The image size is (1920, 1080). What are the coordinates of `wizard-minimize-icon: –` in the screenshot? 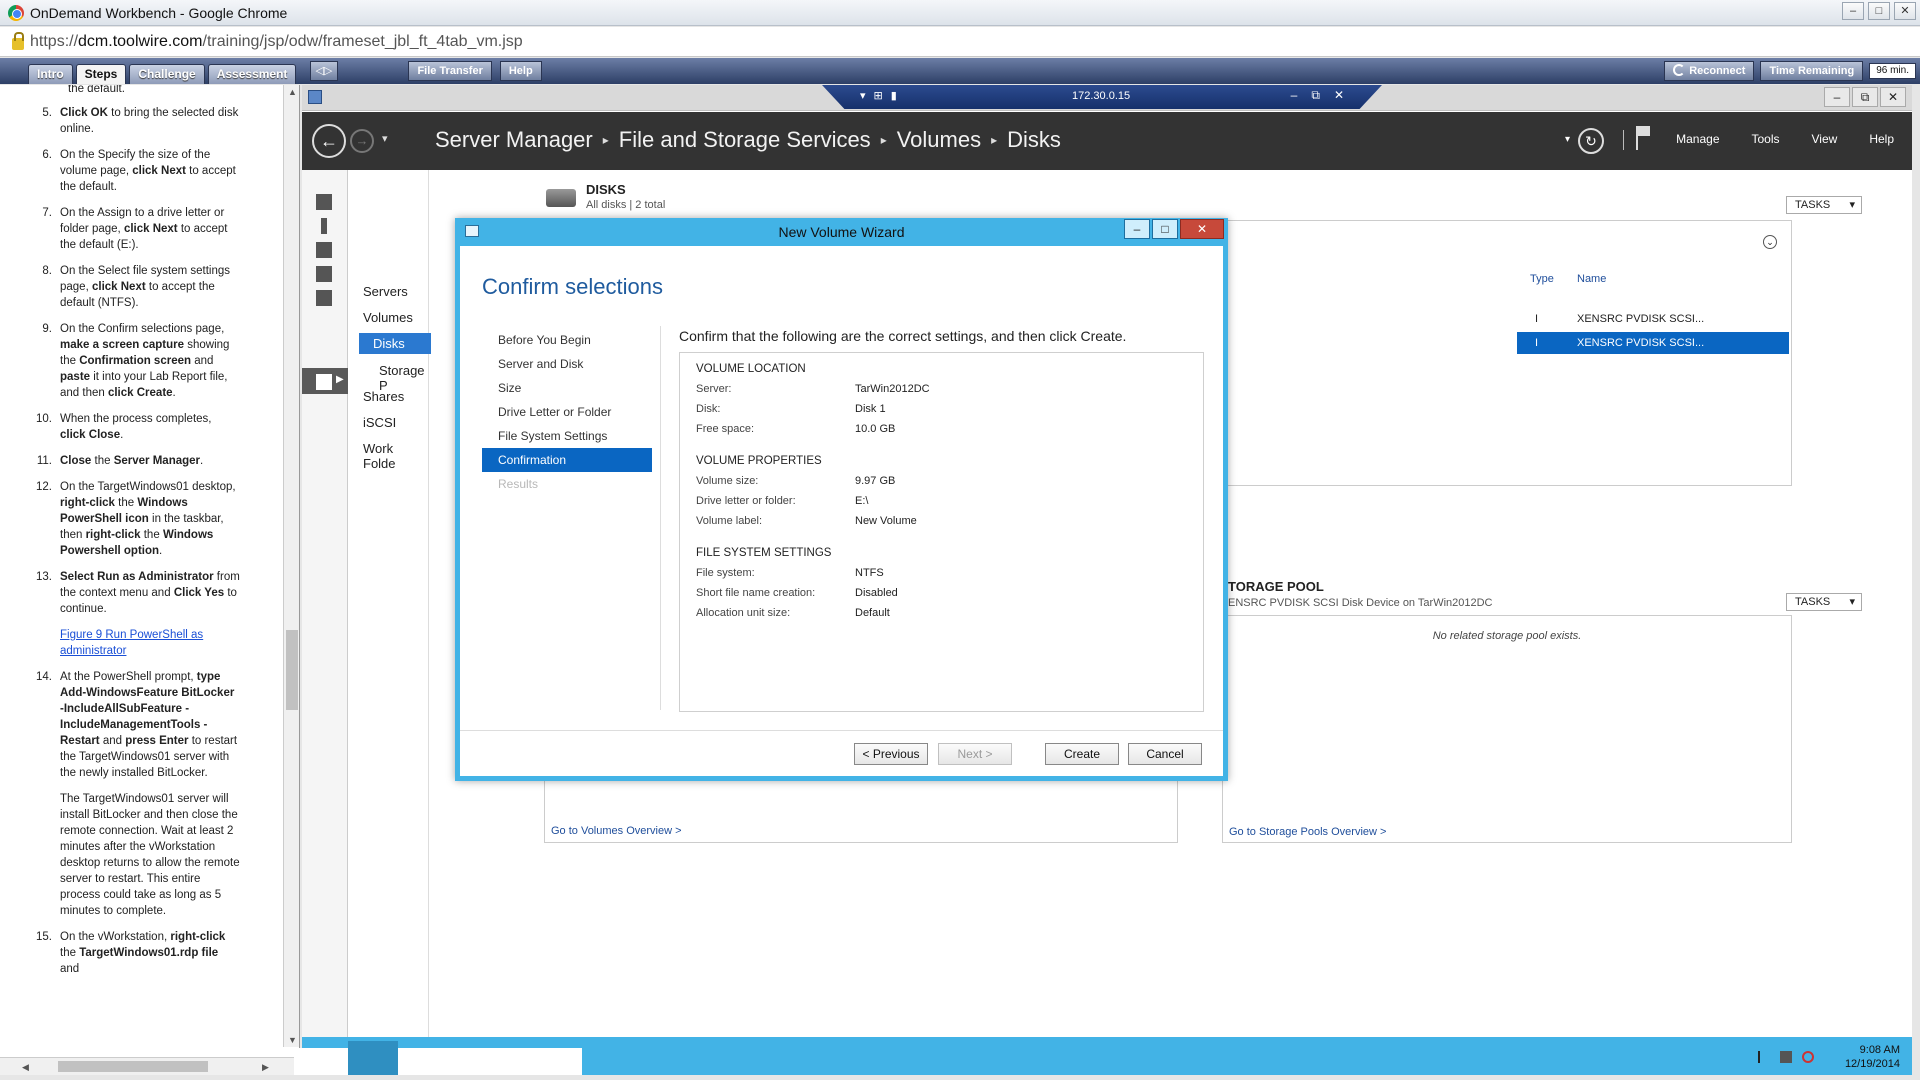 It's located at (1137, 229).